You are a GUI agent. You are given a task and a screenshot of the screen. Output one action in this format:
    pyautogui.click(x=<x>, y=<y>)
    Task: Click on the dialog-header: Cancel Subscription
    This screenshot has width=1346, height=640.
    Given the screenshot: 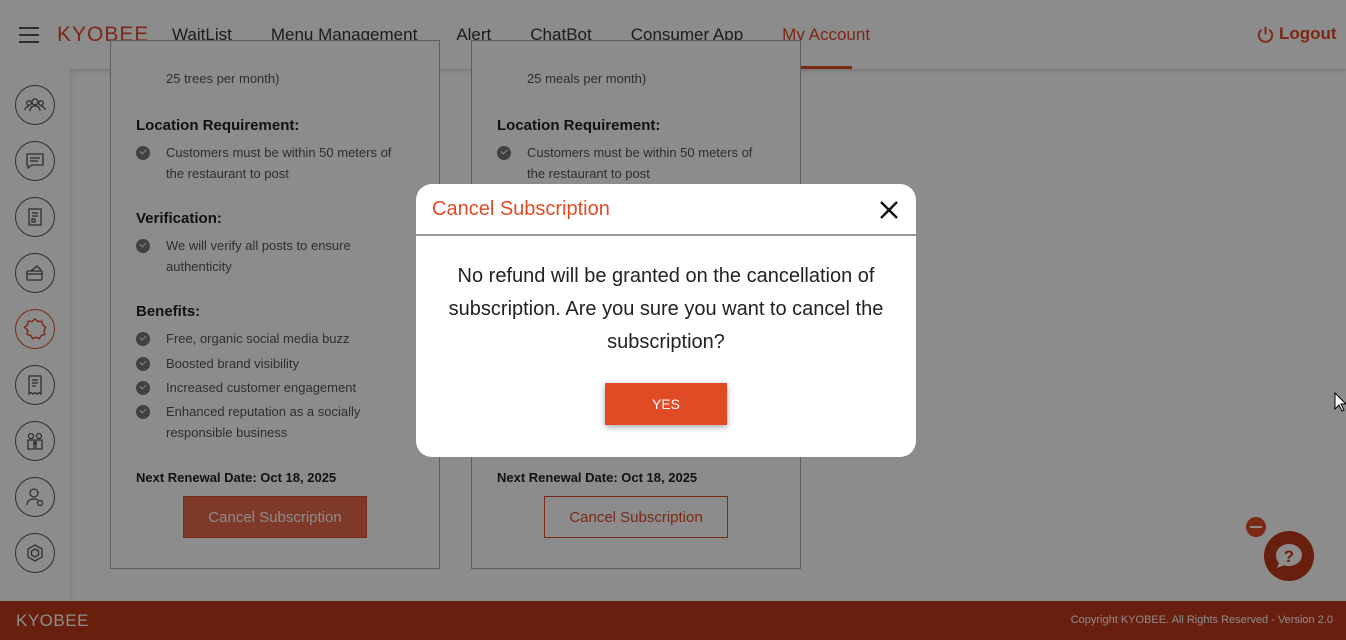 What is the action you would take?
    pyautogui.click(x=666, y=210)
    